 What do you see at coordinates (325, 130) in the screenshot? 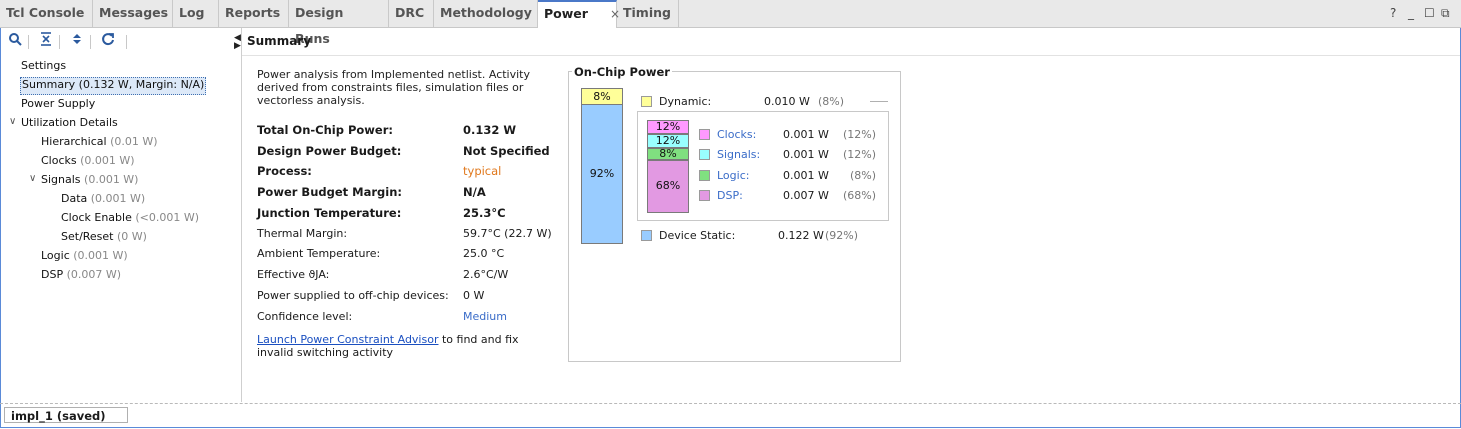
I see `row-label: Total On-Chip Power:` at bounding box center [325, 130].